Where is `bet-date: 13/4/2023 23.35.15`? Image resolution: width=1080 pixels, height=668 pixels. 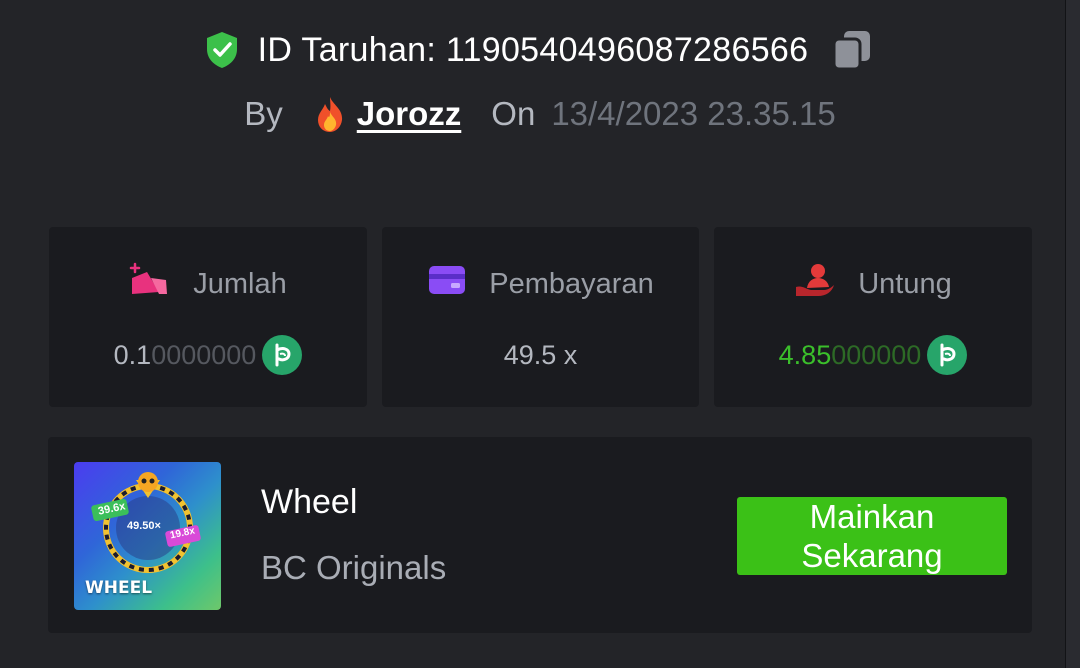
bet-date: 13/4/2023 23.35.15 is located at coordinates (693, 113).